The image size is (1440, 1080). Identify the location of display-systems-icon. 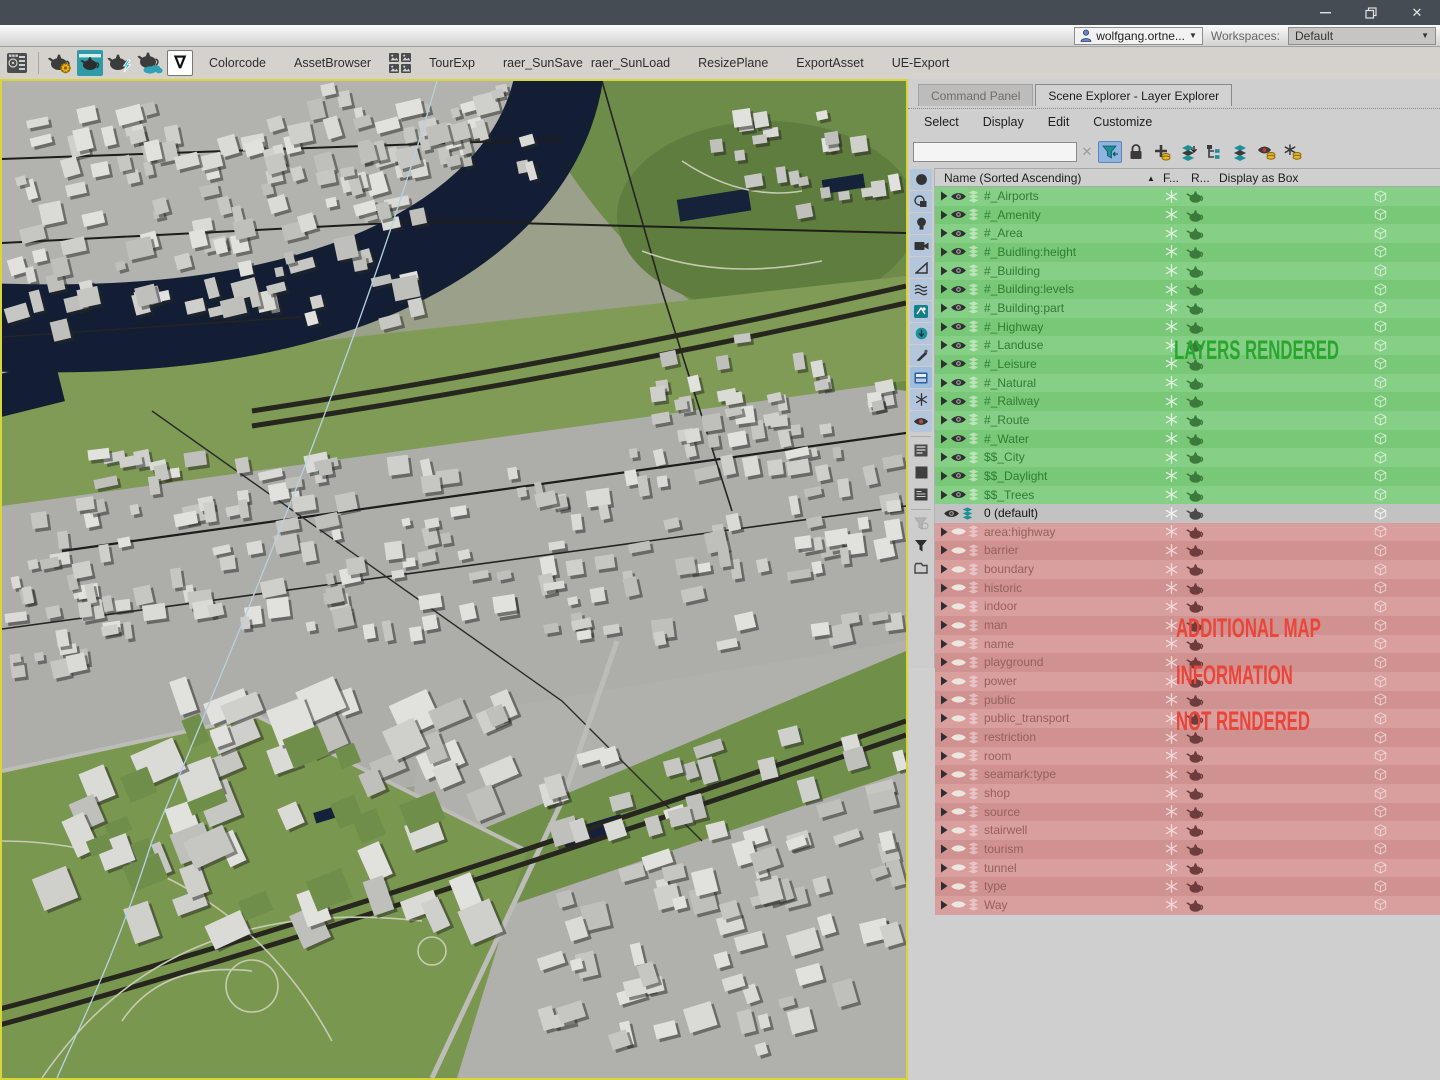
(921, 311).